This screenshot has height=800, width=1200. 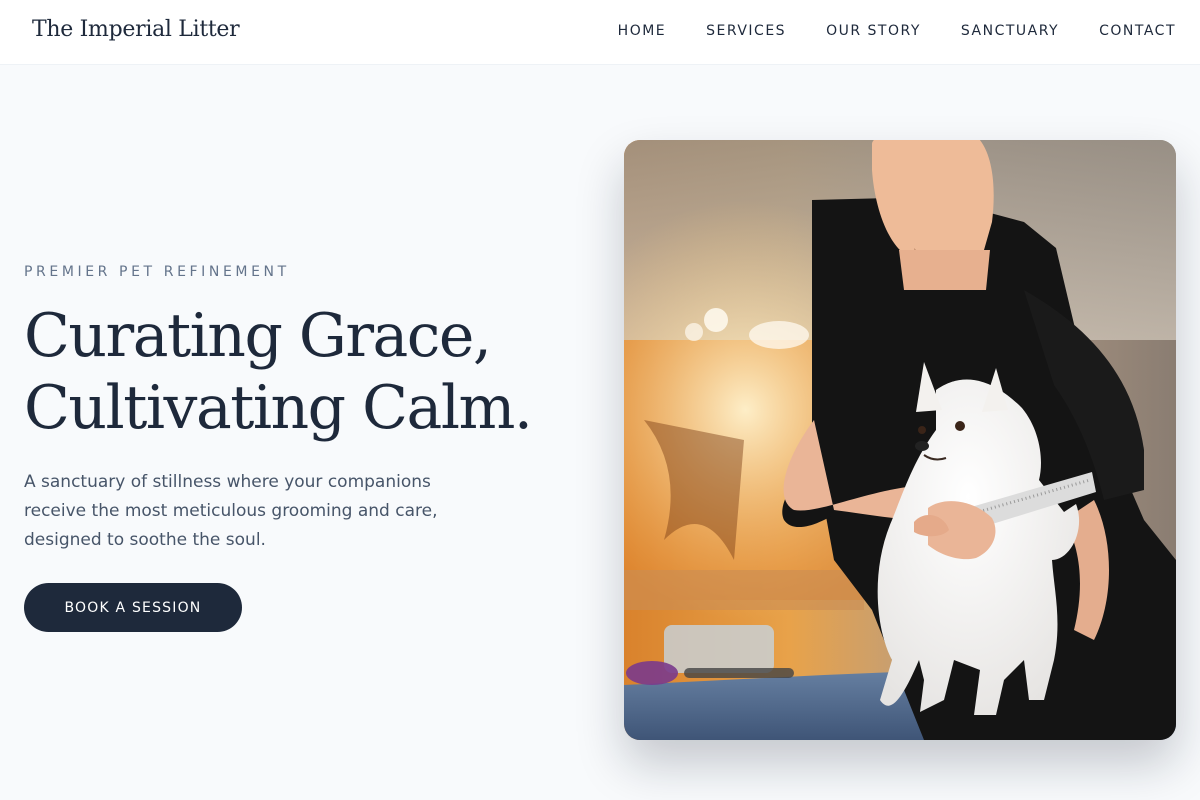 I want to click on nav-services: SERVICES, so click(x=746, y=31).